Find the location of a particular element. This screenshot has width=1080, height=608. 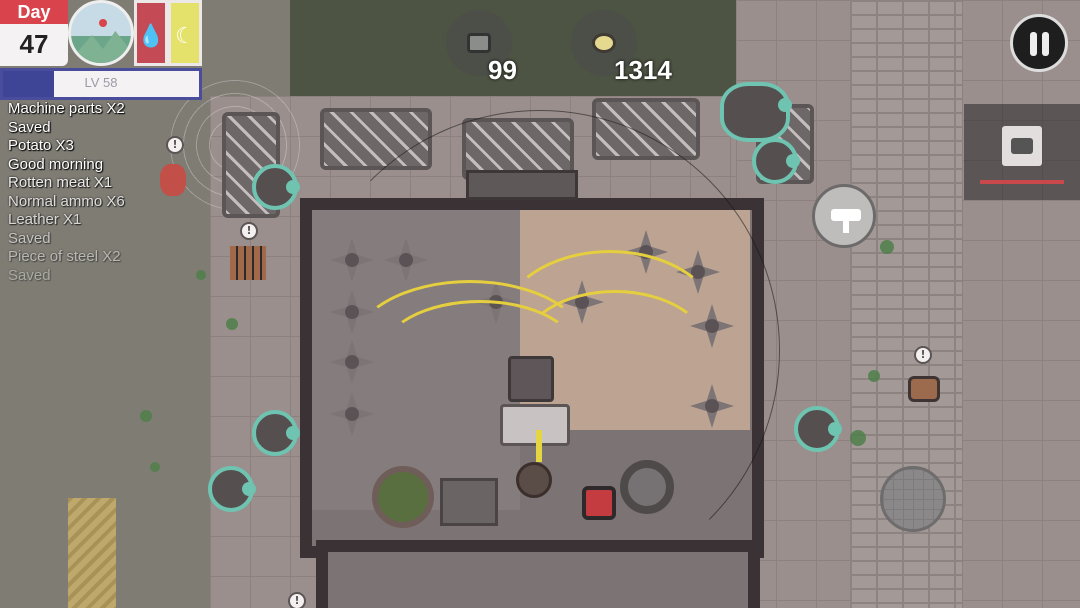

ammo-drop is located at coordinates (248, 263).